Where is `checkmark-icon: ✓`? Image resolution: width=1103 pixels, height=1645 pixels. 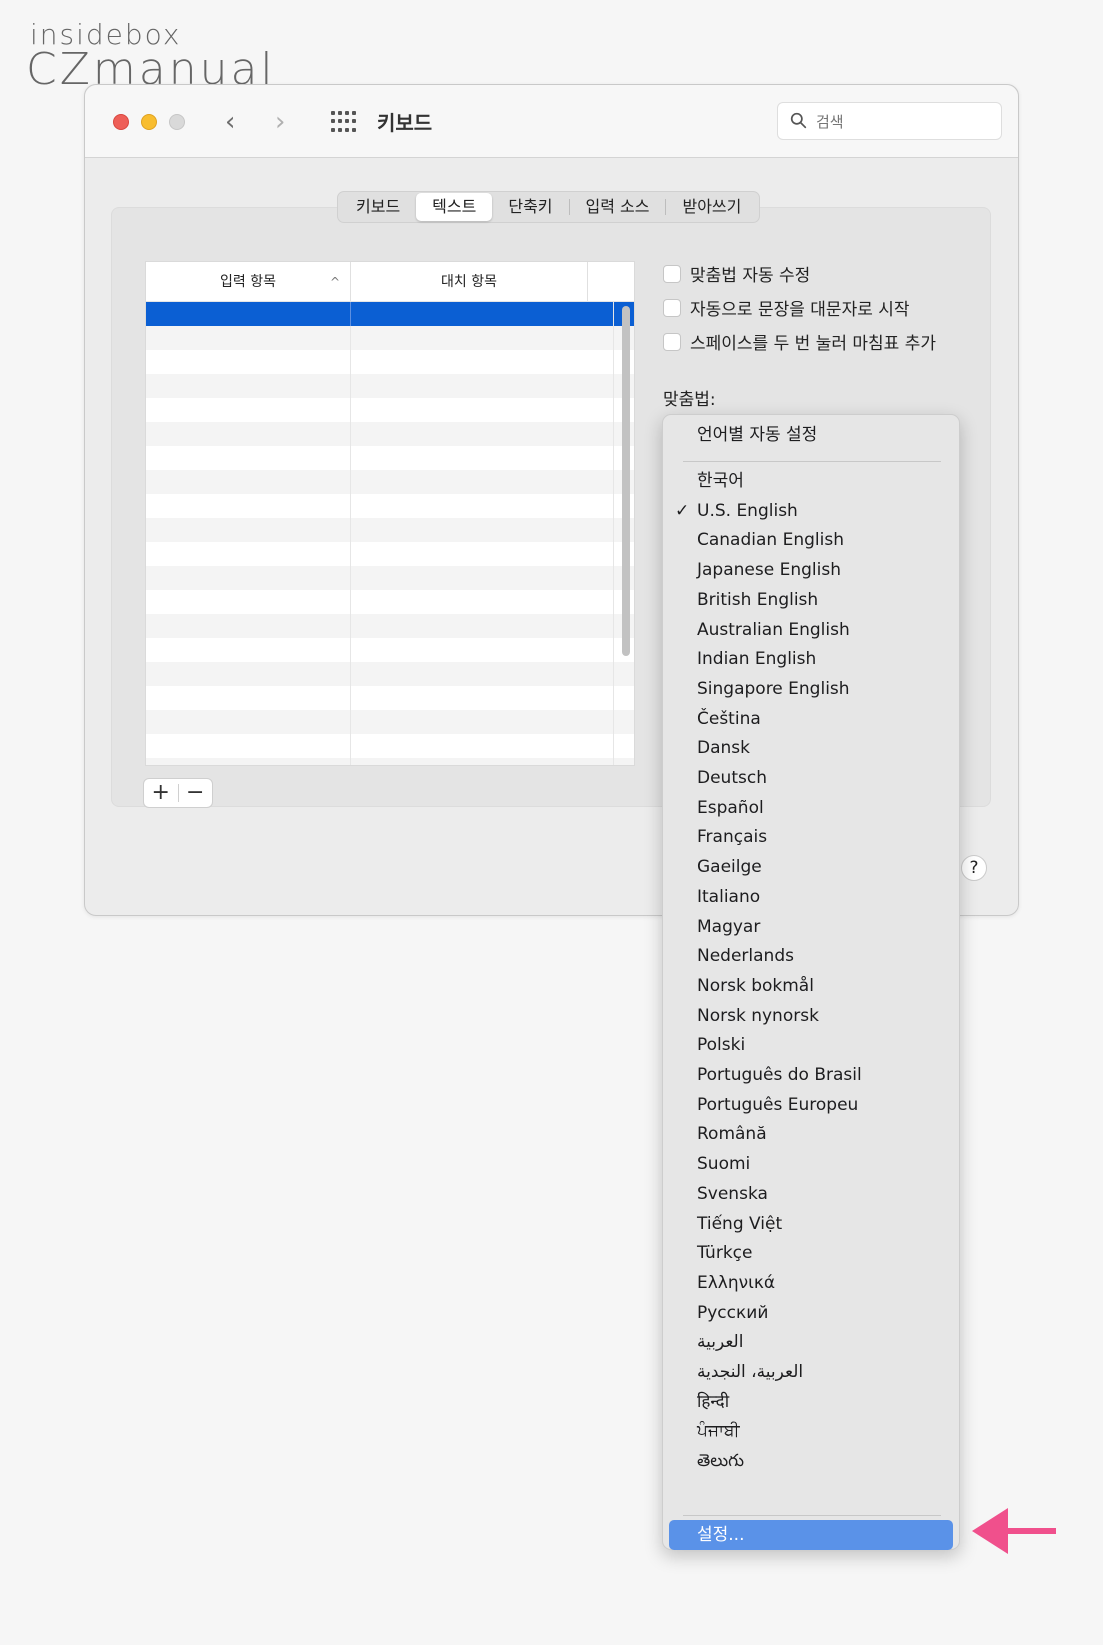 checkmark-icon: ✓ is located at coordinates (682, 510).